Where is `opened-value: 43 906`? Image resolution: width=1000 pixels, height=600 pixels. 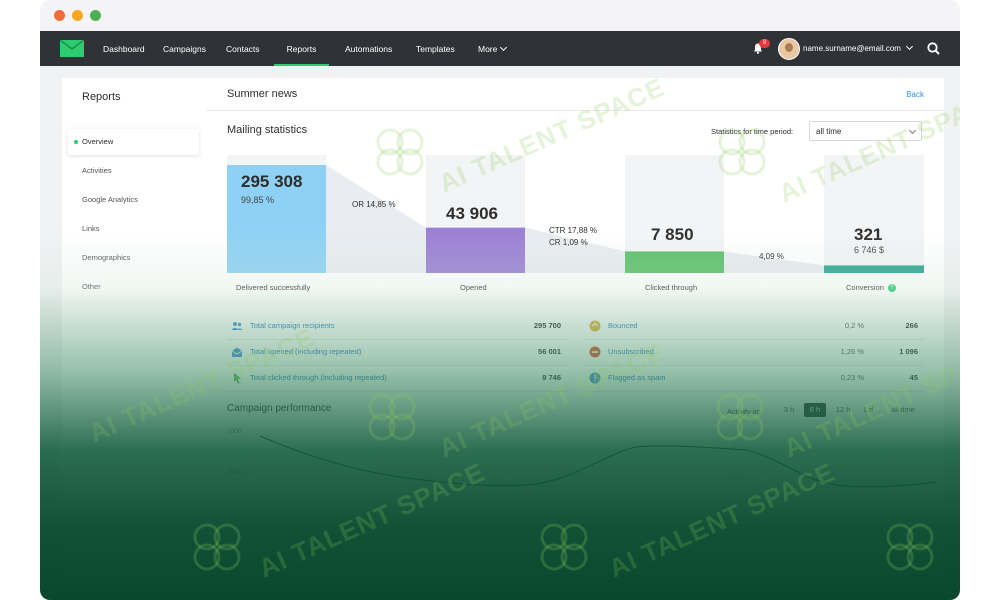 opened-value: 43 906 is located at coordinates (472, 213).